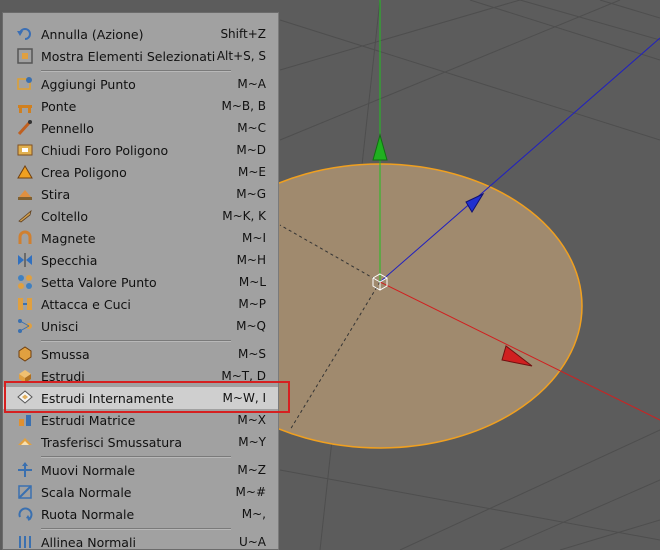  What do you see at coordinates (140, 420) in the screenshot?
I see `menu-item-matrix-extrude: Estrudi Matrice M~X` at bounding box center [140, 420].